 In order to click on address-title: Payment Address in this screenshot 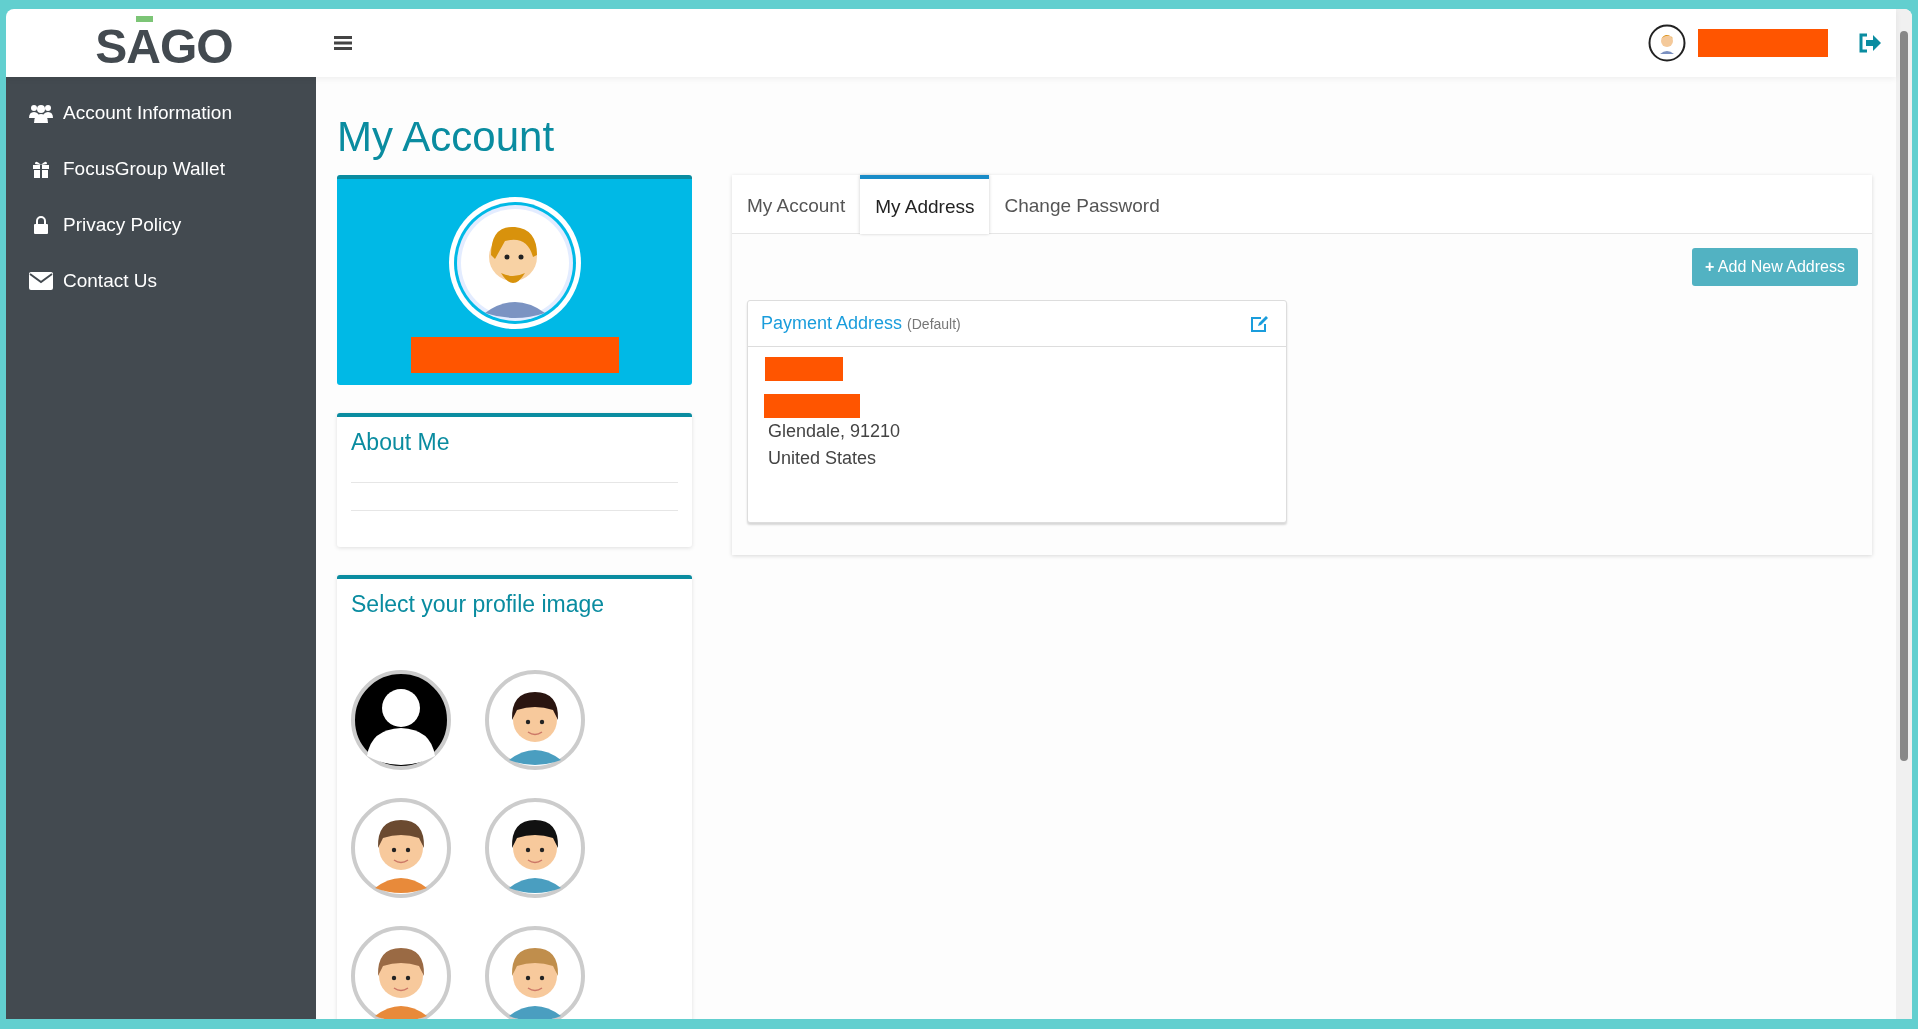, I will do `click(832, 323)`.